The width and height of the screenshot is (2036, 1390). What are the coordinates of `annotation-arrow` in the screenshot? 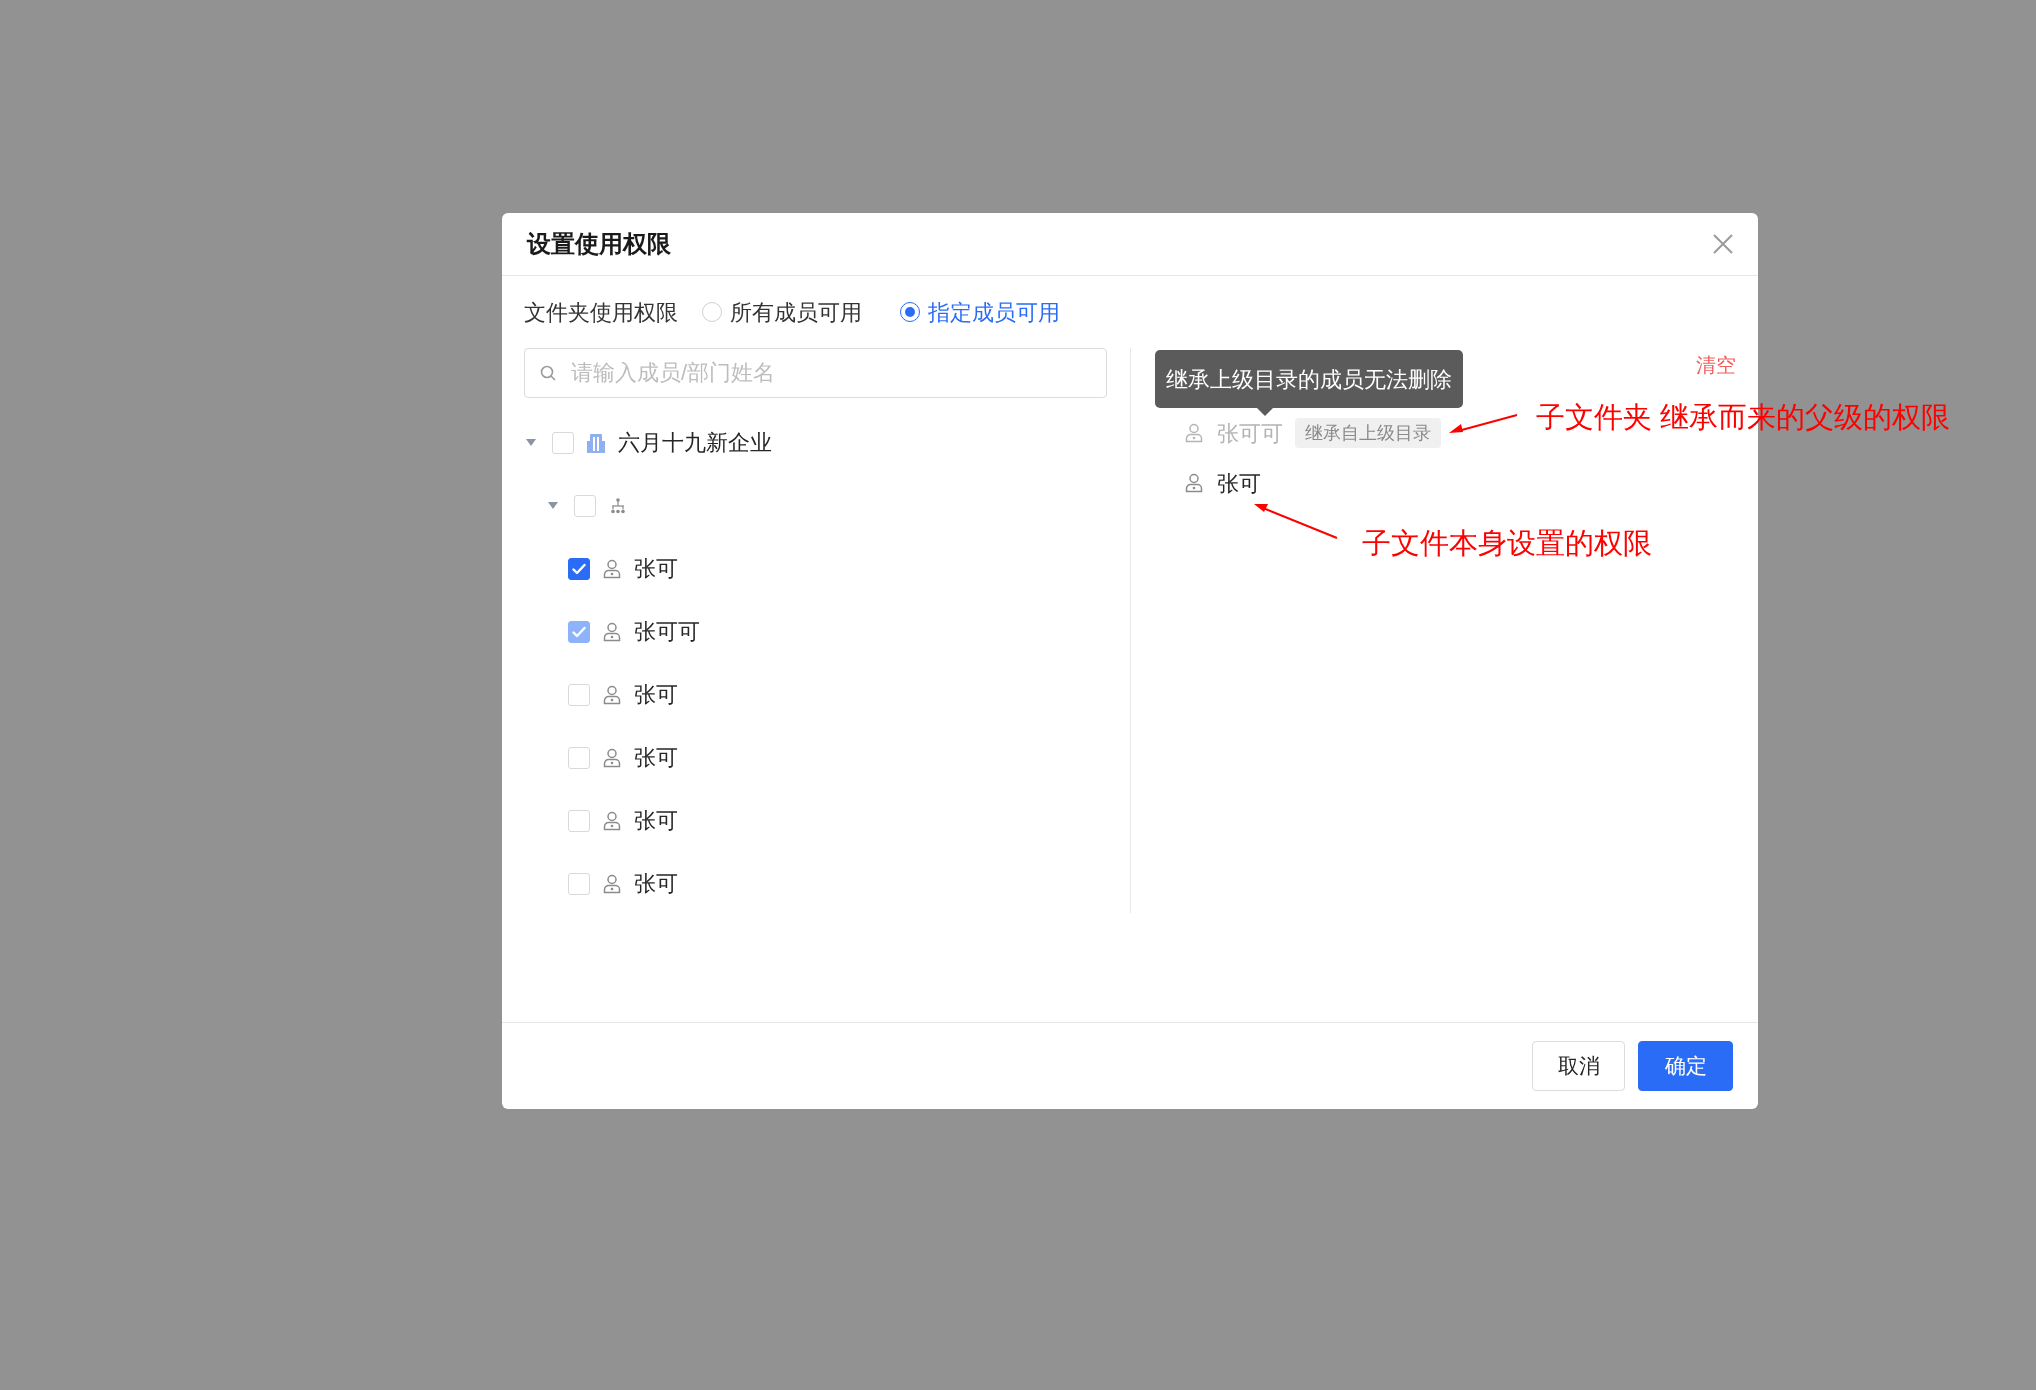 It's located at (1483, 423).